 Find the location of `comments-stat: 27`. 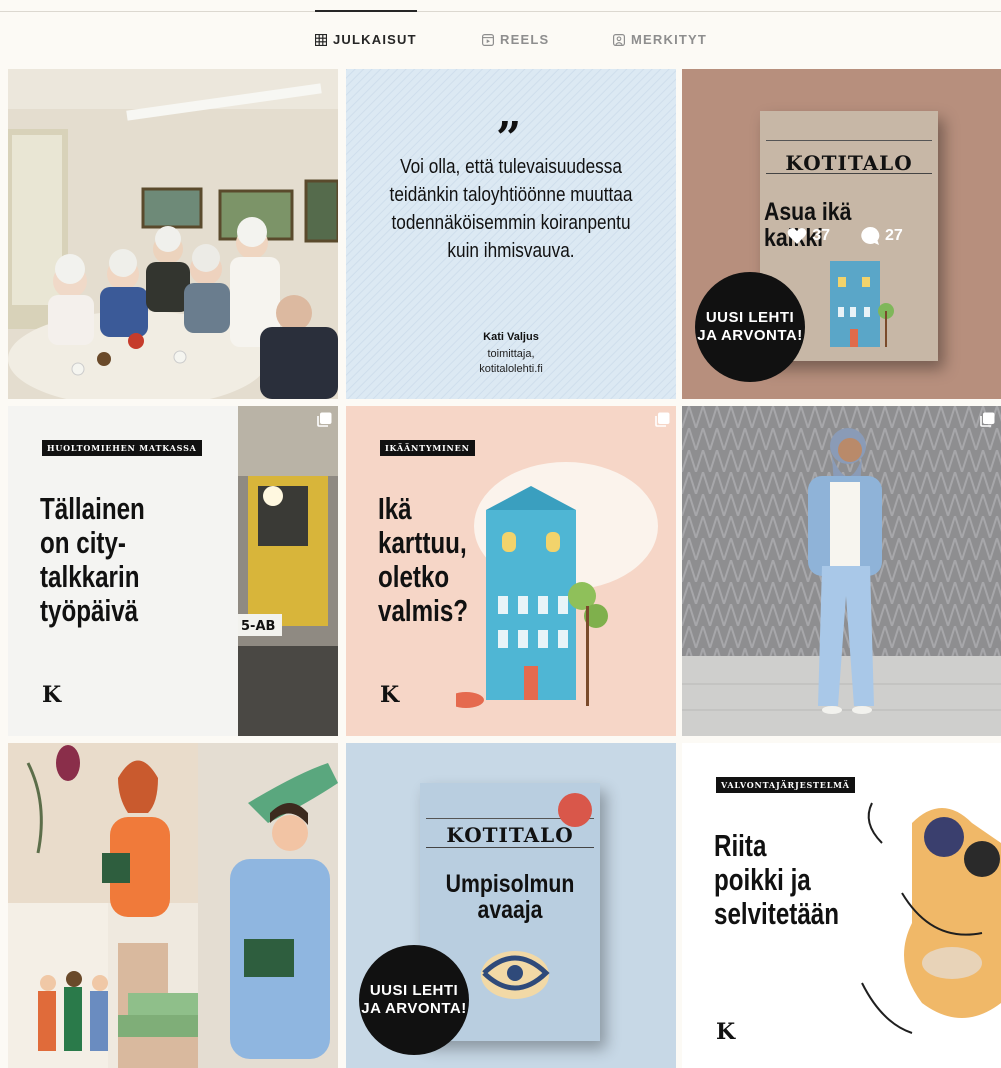

comments-stat: 27 is located at coordinates (881, 236).